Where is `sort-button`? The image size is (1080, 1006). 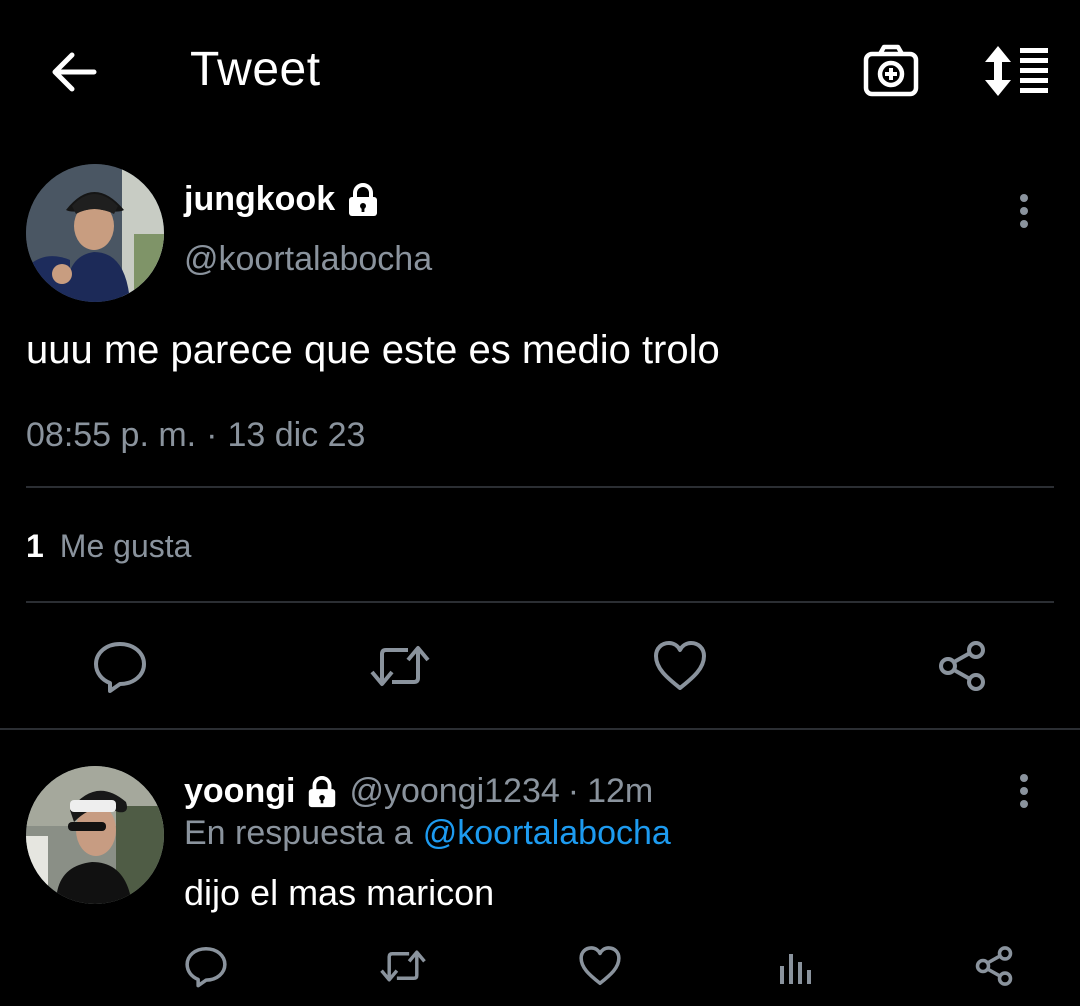 sort-button is located at coordinates (1017, 71).